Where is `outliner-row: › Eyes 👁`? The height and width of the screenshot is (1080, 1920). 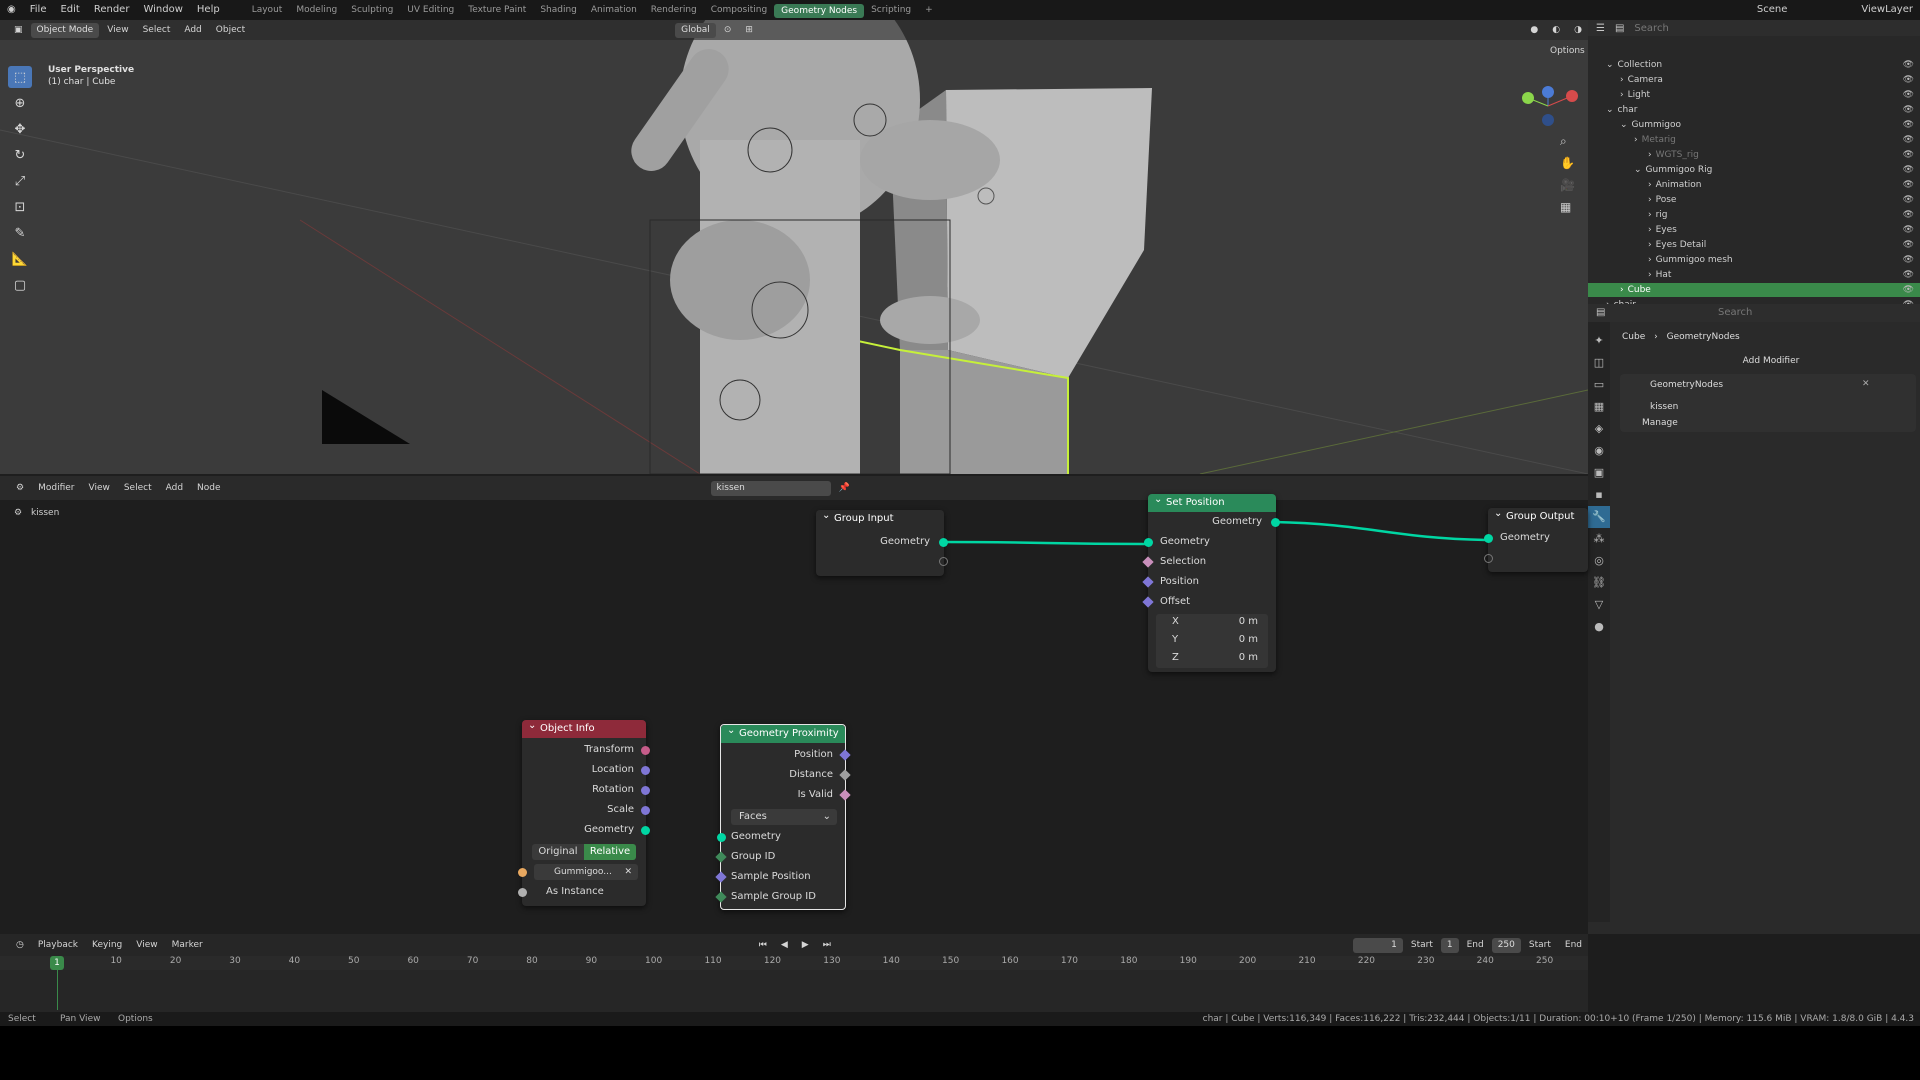 outliner-row: › Eyes 👁 is located at coordinates (1754, 230).